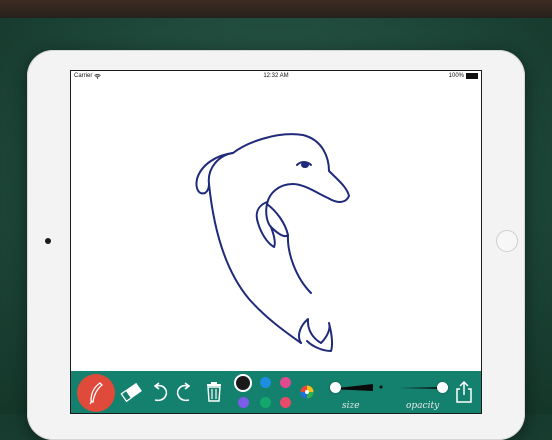 The width and height of the screenshot is (552, 440). What do you see at coordinates (276, 9) in the screenshot?
I see `chalkboard-frame` at bounding box center [276, 9].